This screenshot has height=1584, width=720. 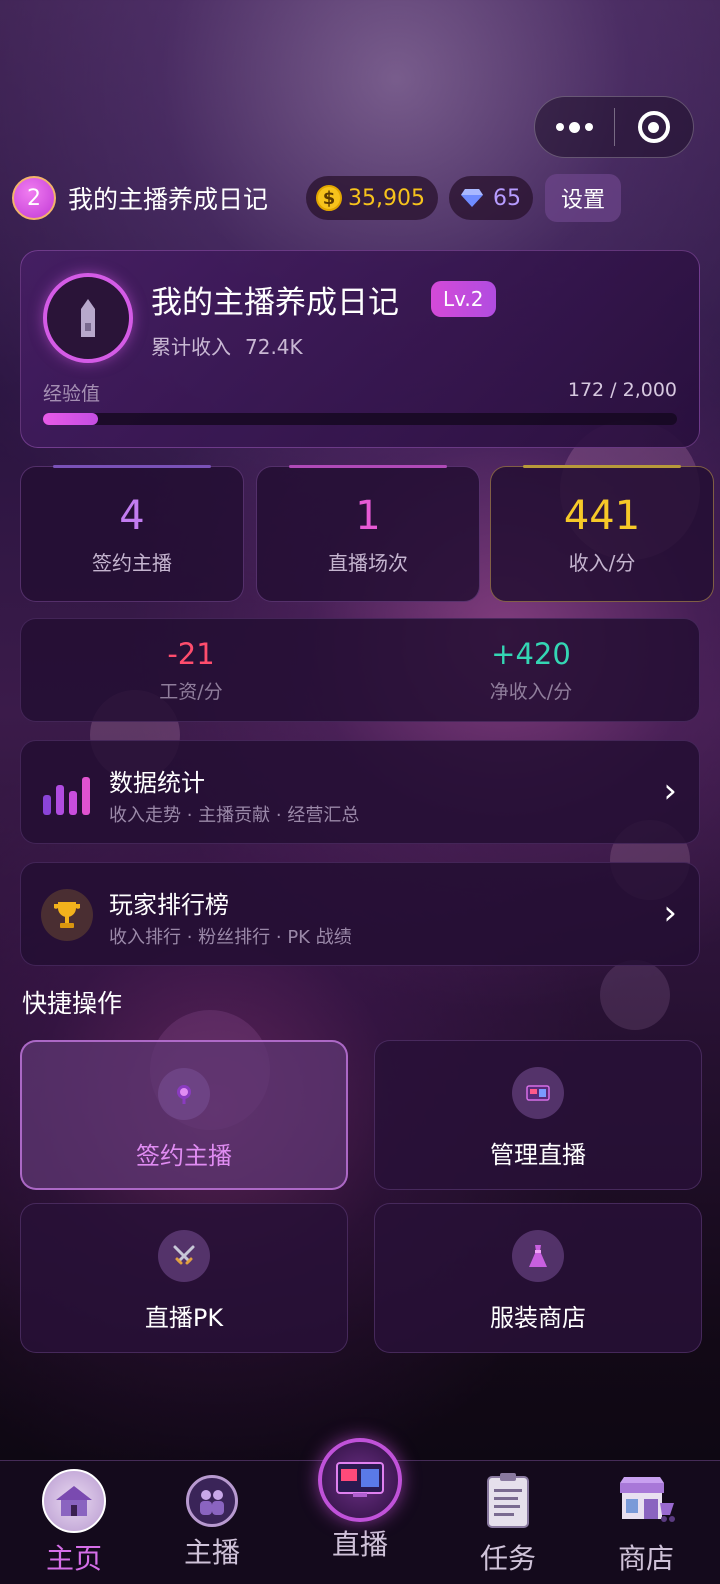 I want to click on live-screen-icon, so click(x=538, y=1093).